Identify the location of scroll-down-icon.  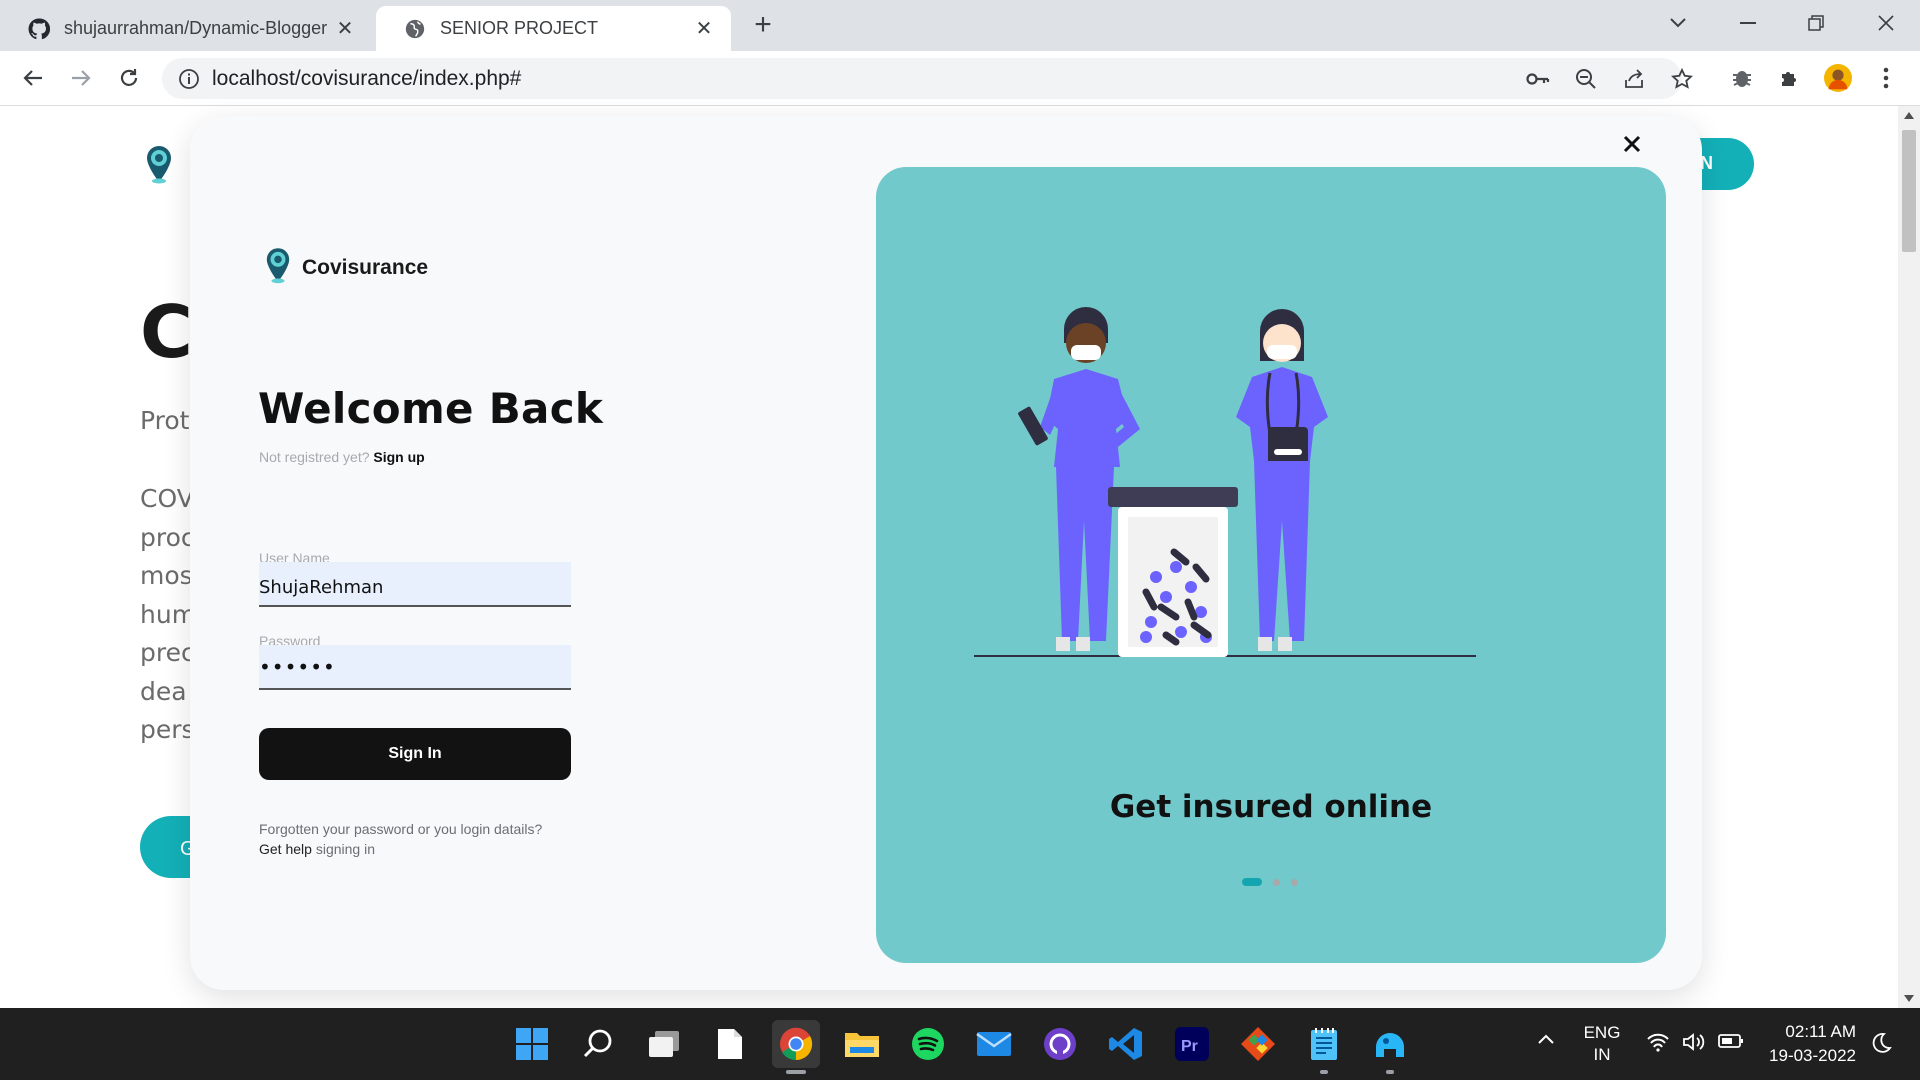
(1909, 998).